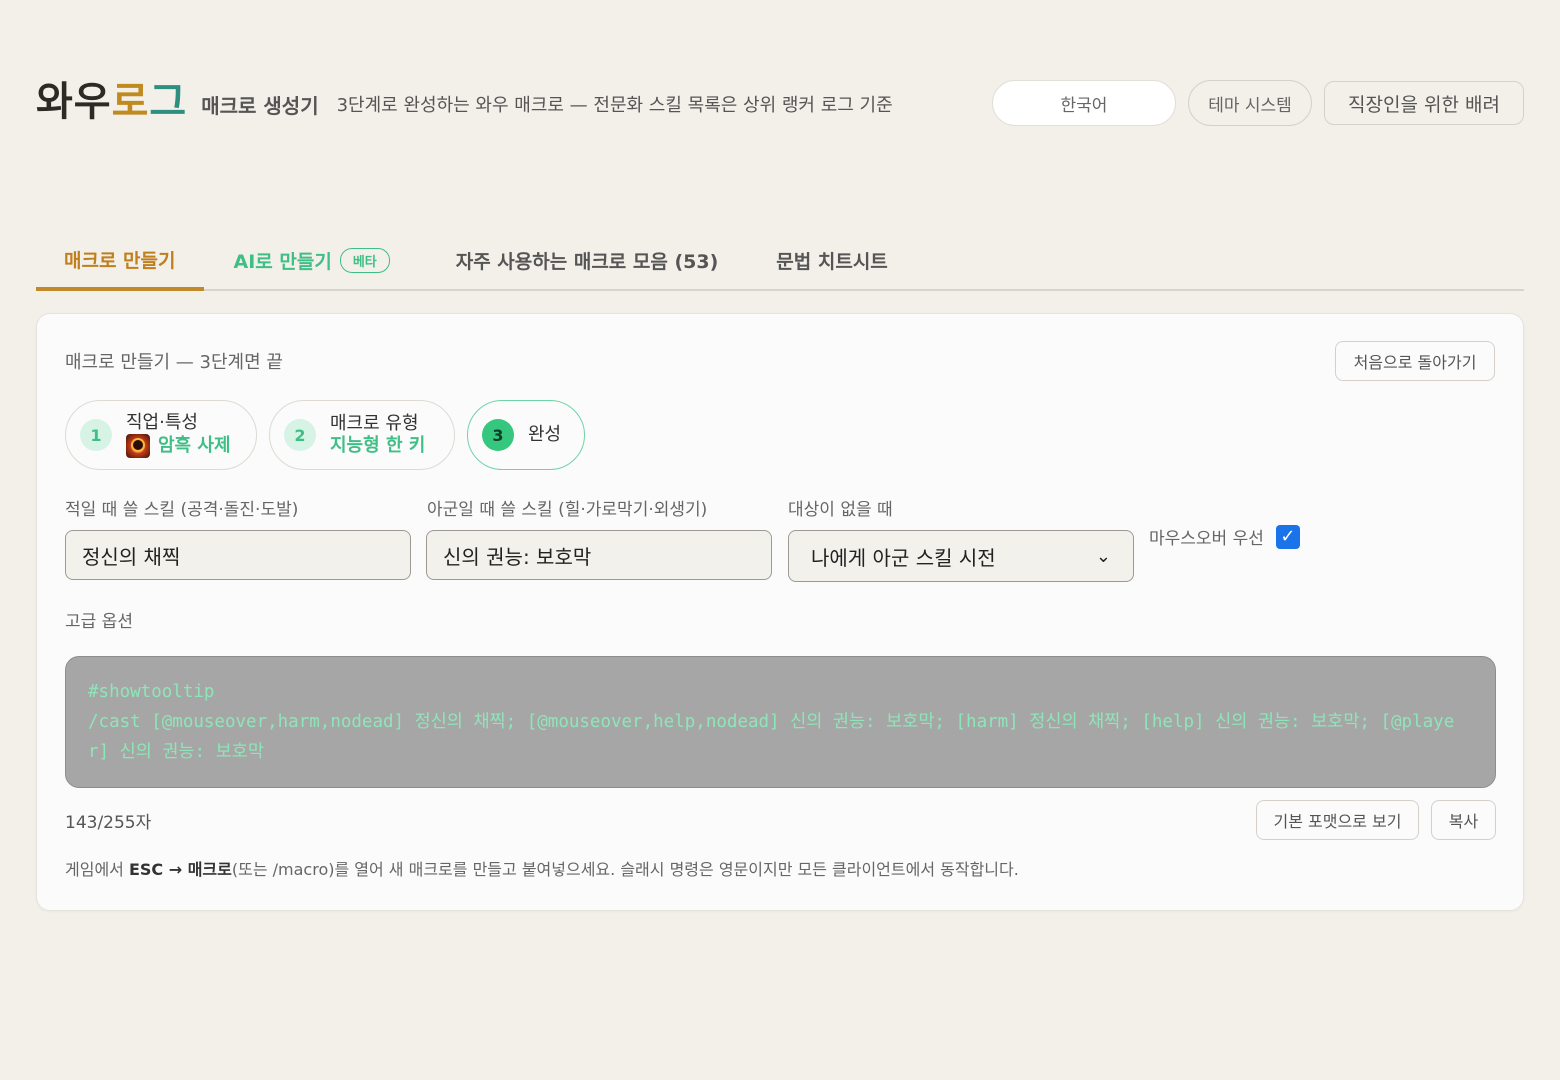 The height and width of the screenshot is (1080, 1560). I want to click on ally-skill-input, so click(599, 555).